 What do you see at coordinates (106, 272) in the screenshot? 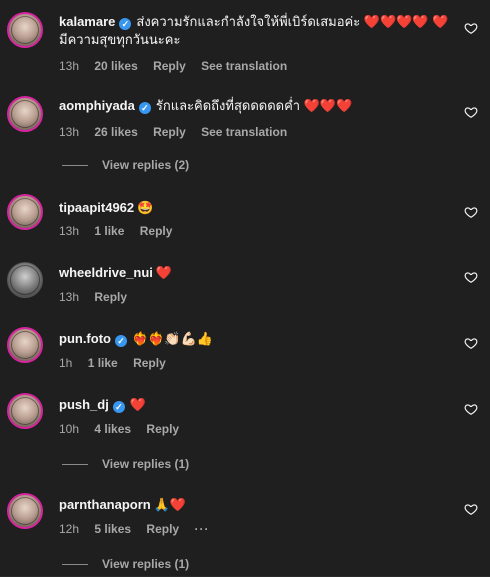
I see `comment-username: wheeldrive_nui` at bounding box center [106, 272].